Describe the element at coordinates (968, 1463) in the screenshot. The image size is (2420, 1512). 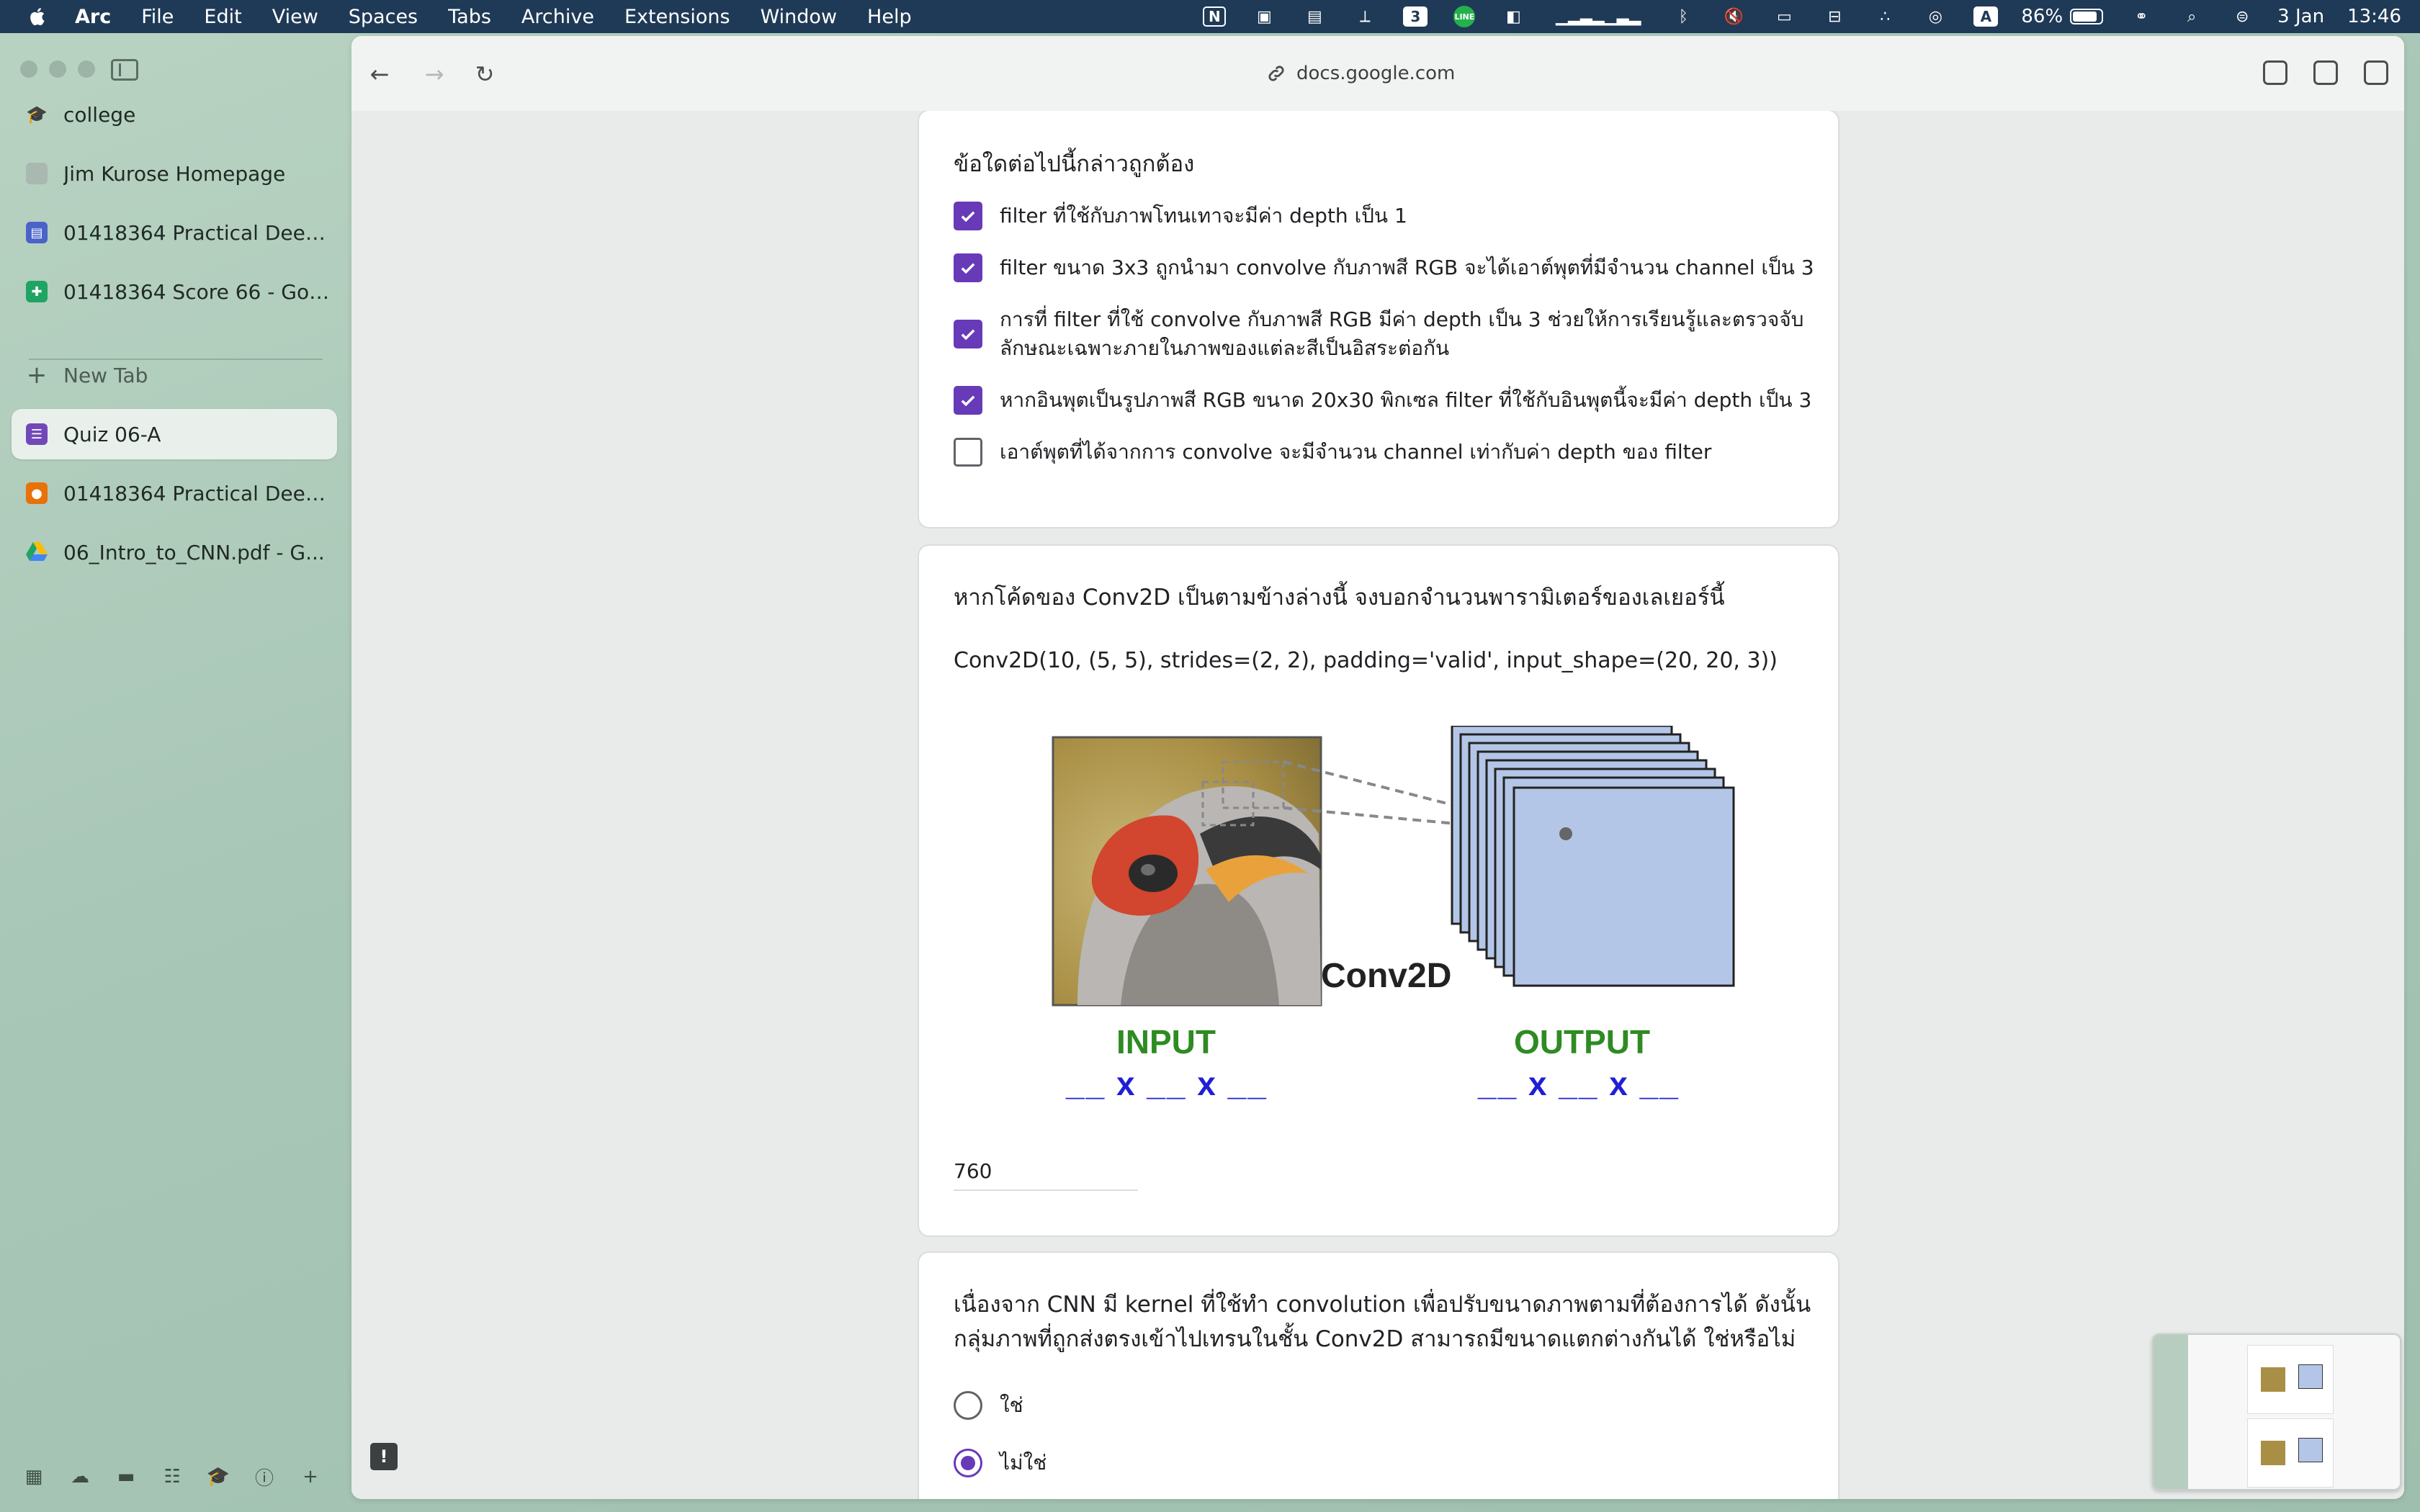
I see `radio-selected` at that location.